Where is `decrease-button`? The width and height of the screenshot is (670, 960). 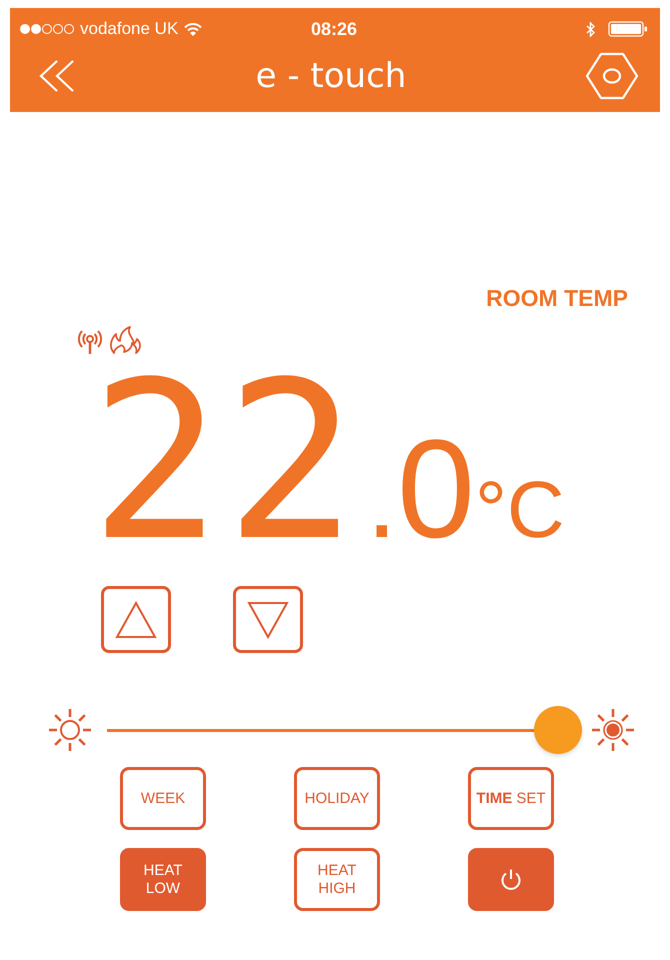 decrease-button is located at coordinates (268, 619).